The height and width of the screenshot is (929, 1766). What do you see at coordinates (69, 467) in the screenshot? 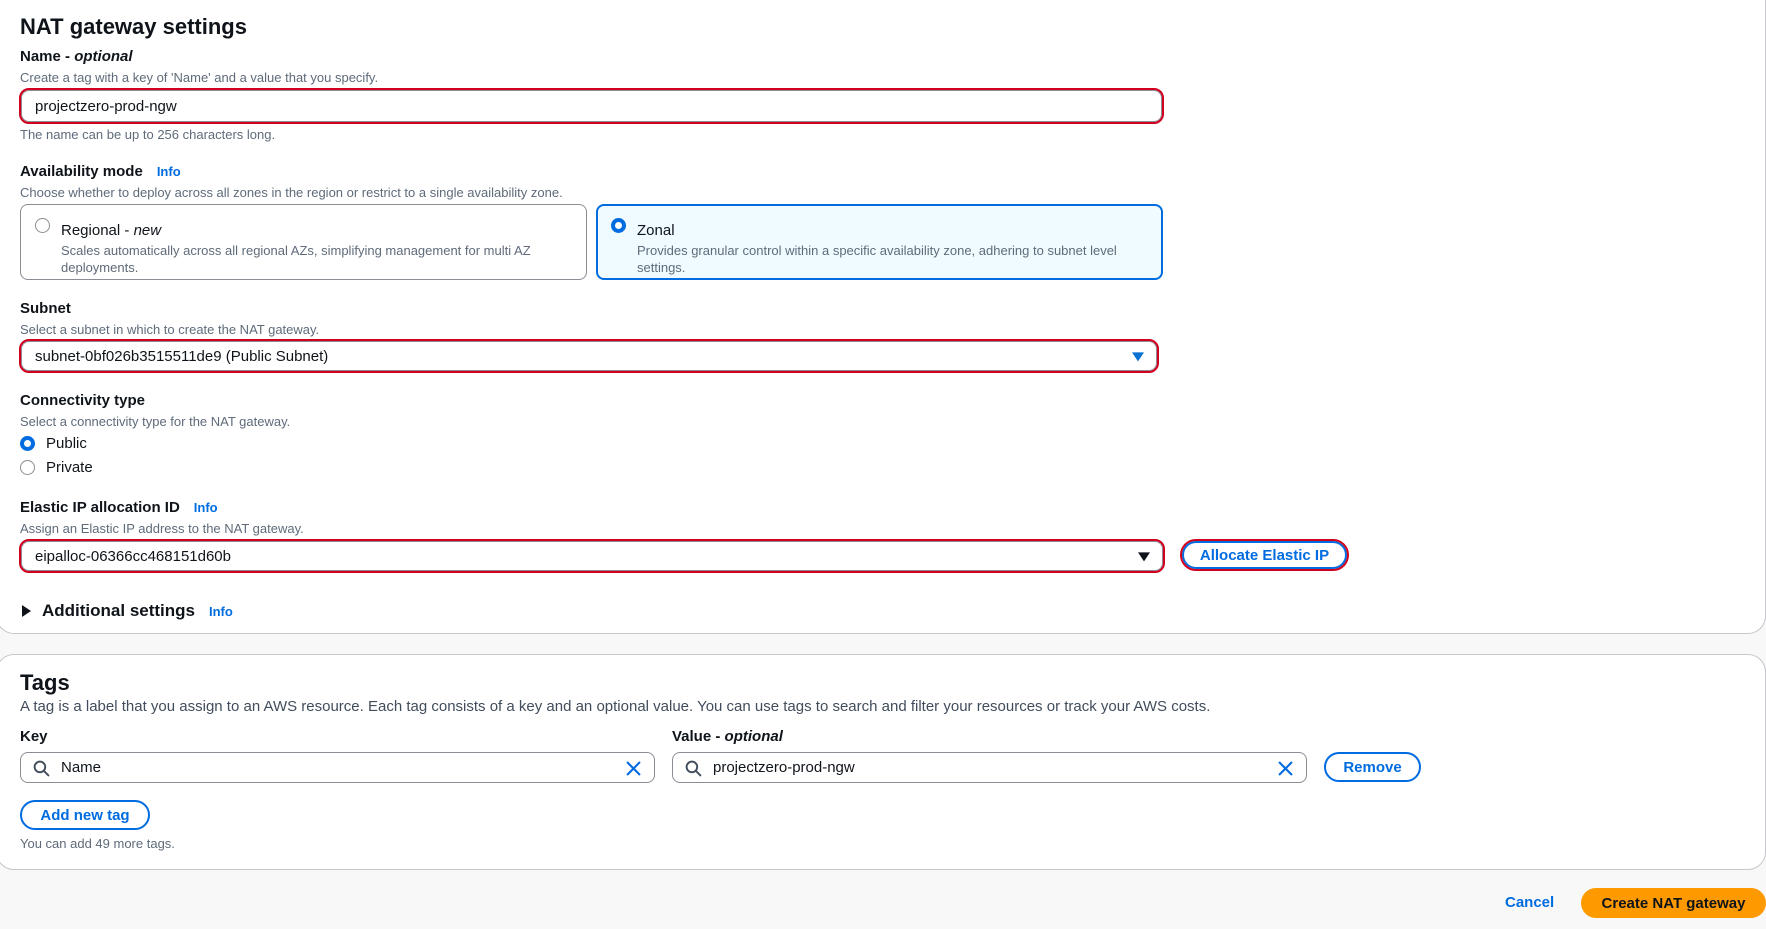
I see `connectivity-private-label: Private` at bounding box center [69, 467].